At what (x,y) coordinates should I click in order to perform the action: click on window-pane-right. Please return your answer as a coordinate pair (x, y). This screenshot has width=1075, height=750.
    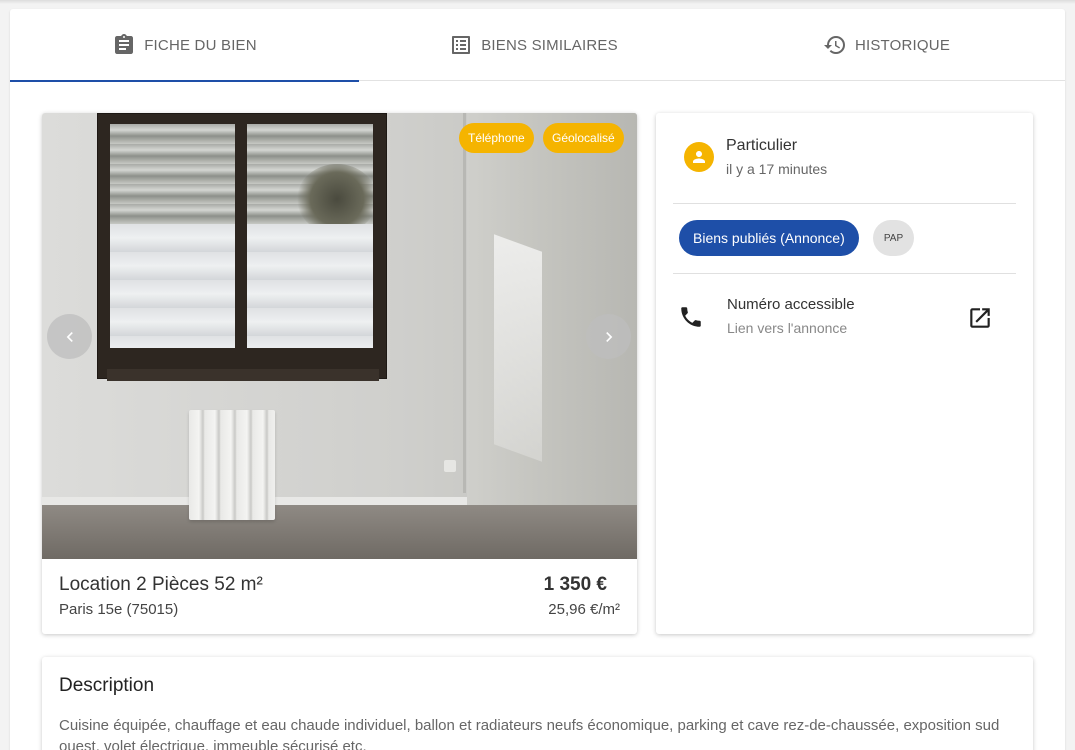
    Looking at the image, I should click on (310, 236).